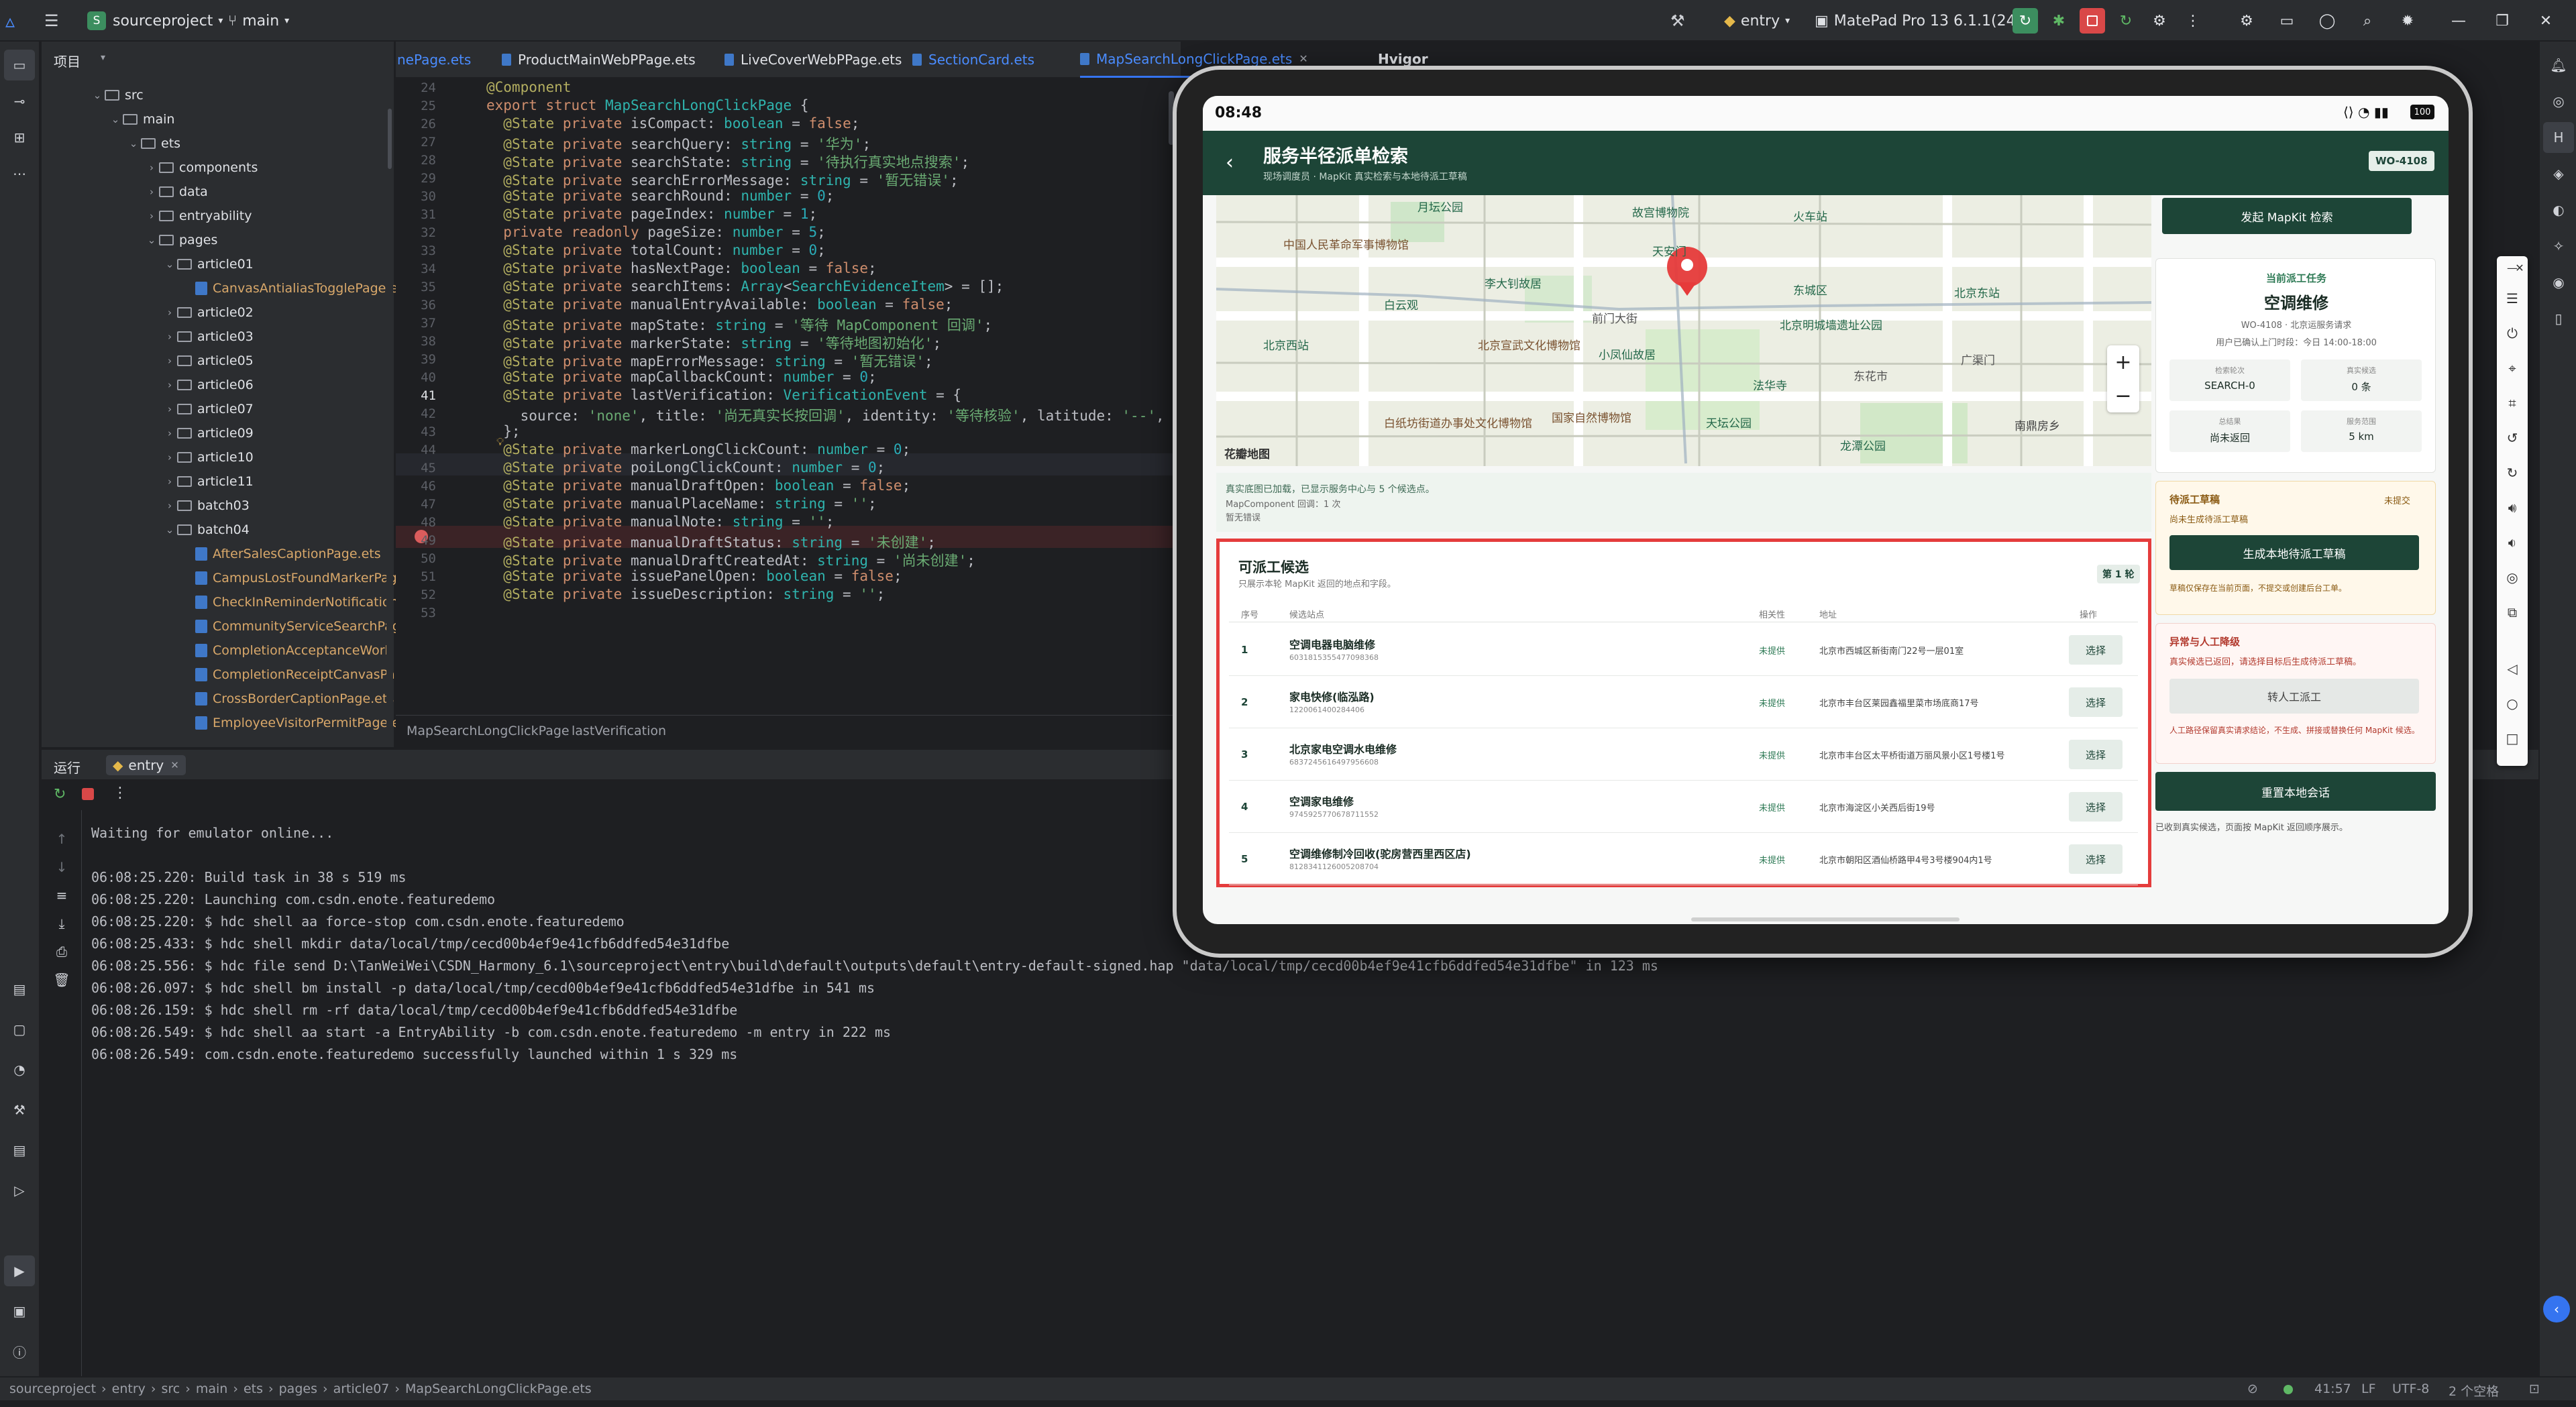 The image size is (2576, 1407). I want to click on map-poi: 广渠门, so click(1978, 359).